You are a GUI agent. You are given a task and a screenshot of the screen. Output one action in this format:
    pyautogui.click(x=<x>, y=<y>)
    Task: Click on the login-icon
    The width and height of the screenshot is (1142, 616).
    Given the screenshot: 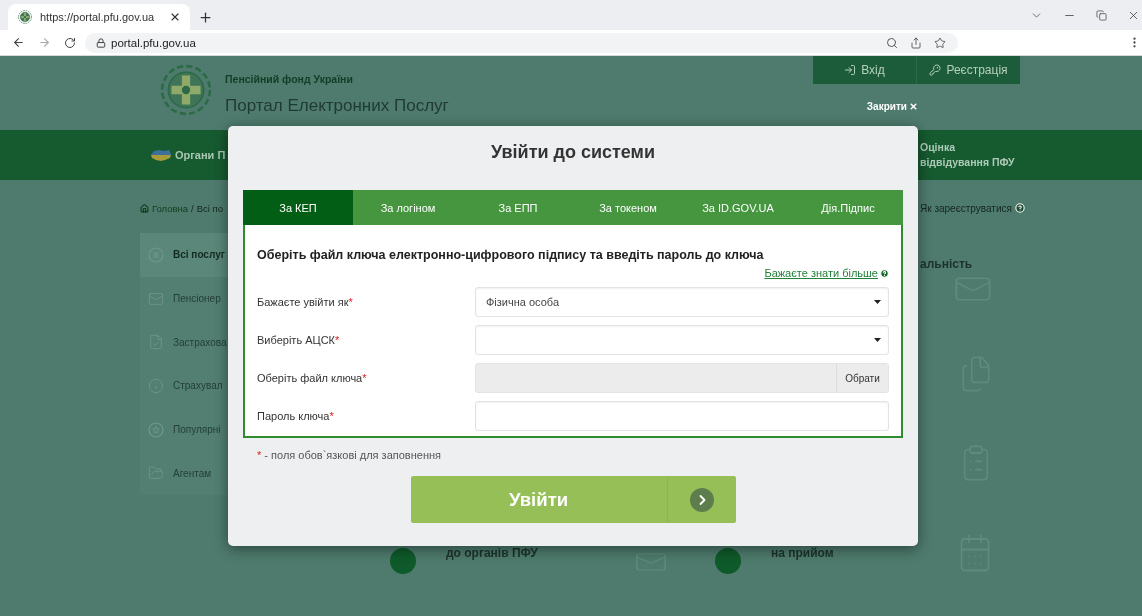 What is the action you would take?
    pyautogui.click(x=850, y=70)
    